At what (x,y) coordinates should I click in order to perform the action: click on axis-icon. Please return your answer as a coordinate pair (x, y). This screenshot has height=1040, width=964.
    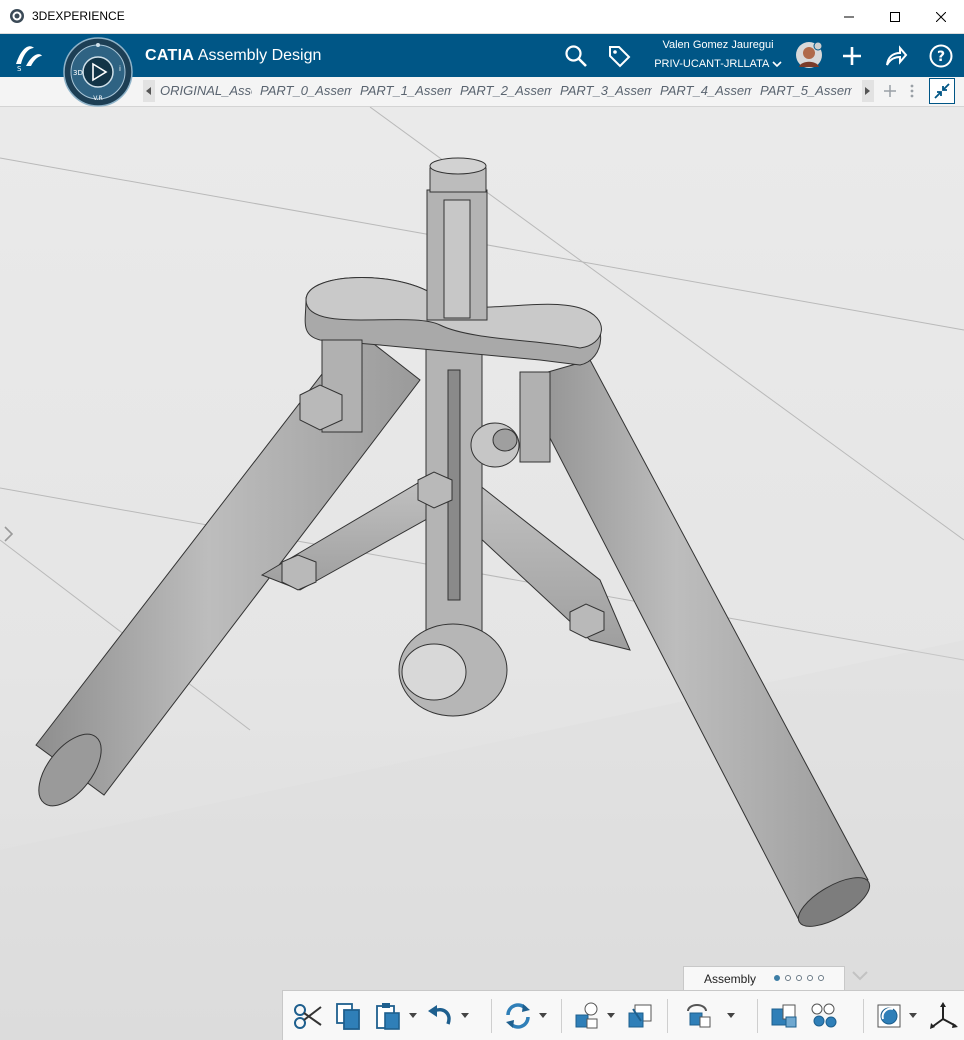
    Looking at the image, I should click on (944, 1015).